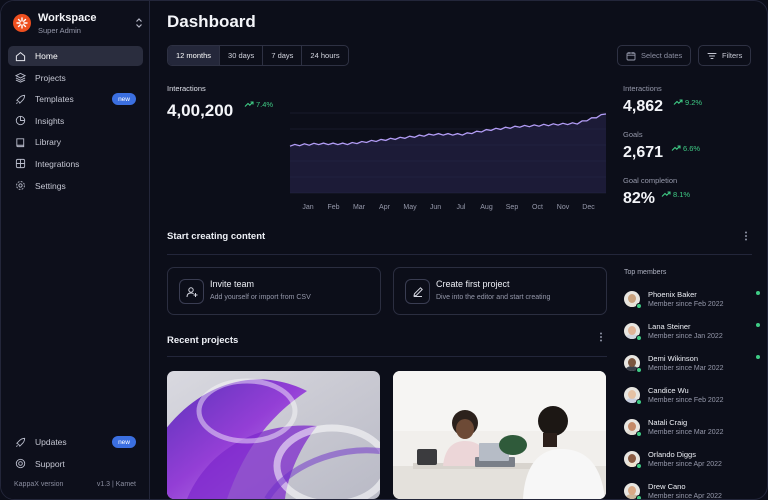 This screenshot has height=500, width=768. What do you see at coordinates (203, 340) in the screenshot?
I see `recent-projects-title: Recent projects` at bounding box center [203, 340].